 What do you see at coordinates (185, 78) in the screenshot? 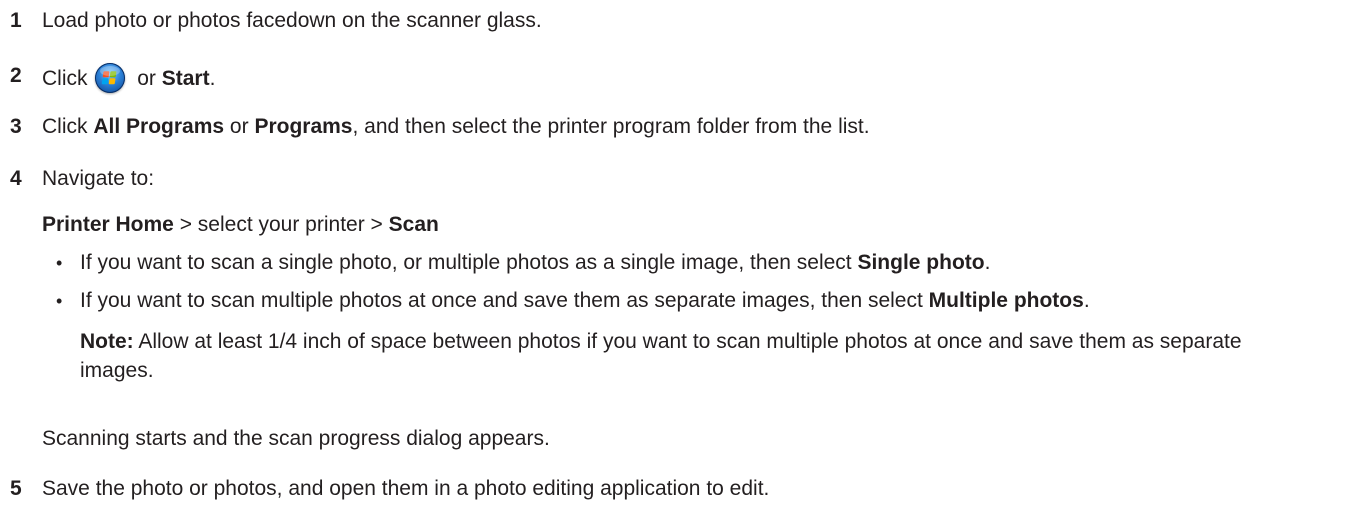
I see `start-label: Start` at bounding box center [185, 78].